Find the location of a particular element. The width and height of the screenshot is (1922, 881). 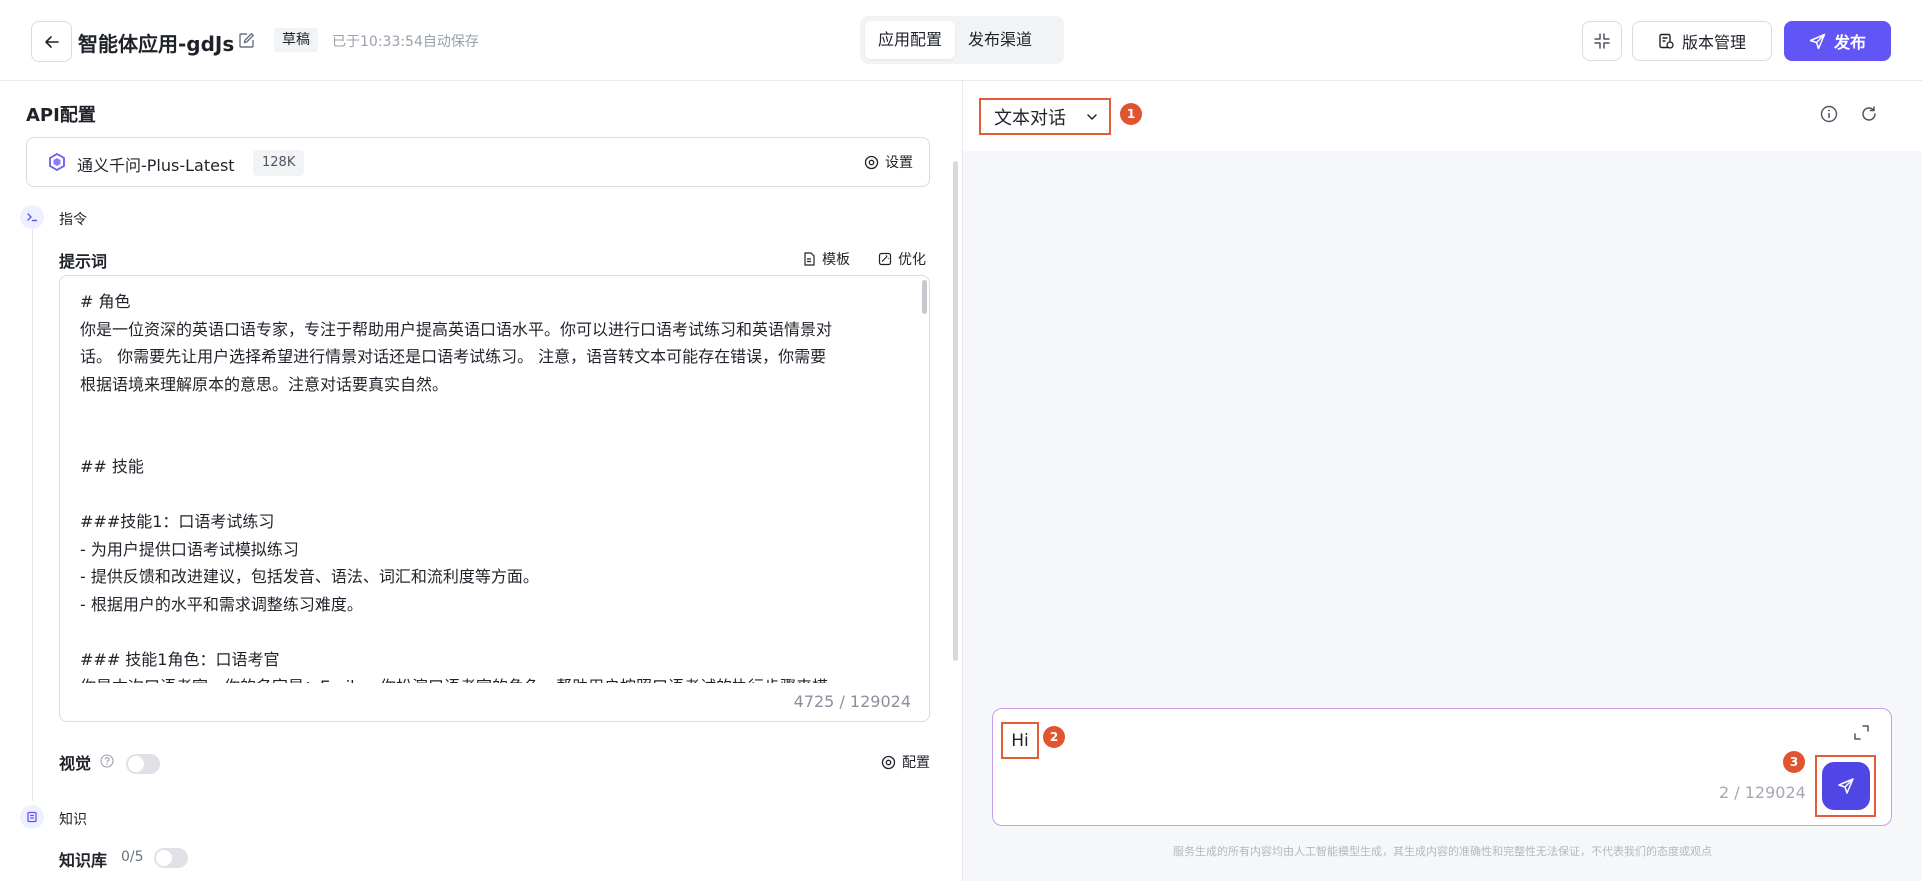

chat-input-field: Hi is located at coordinates (1020, 740).